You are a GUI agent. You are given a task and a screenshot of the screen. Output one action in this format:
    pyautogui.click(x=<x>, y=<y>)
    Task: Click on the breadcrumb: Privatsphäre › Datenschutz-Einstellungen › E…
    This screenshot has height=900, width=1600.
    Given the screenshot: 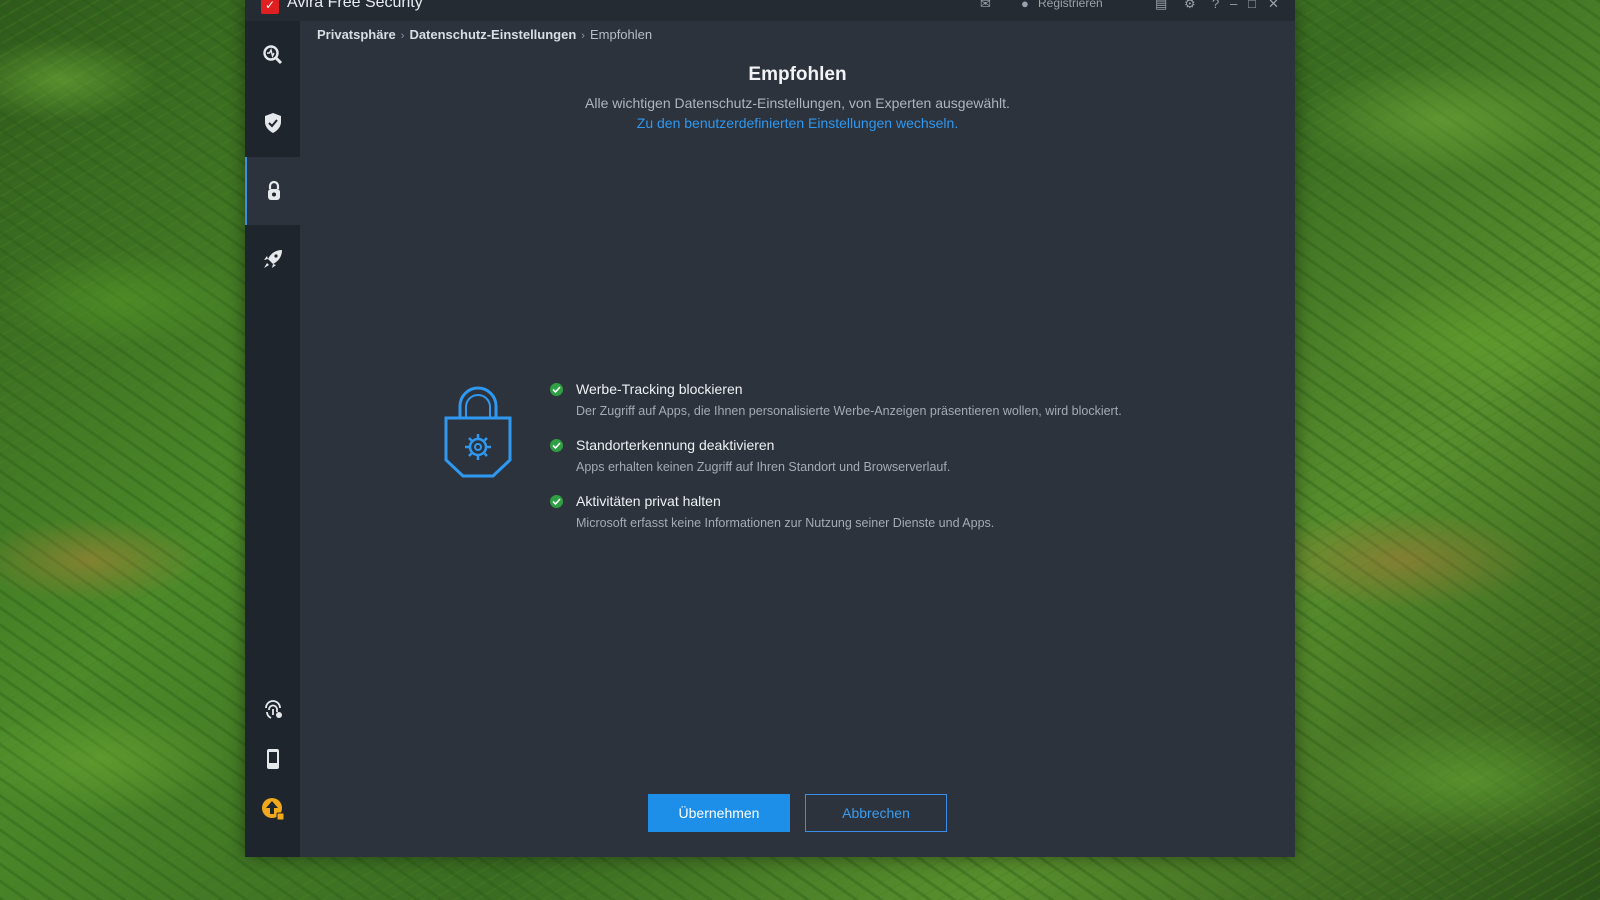 What is the action you would take?
    pyautogui.click(x=484, y=34)
    